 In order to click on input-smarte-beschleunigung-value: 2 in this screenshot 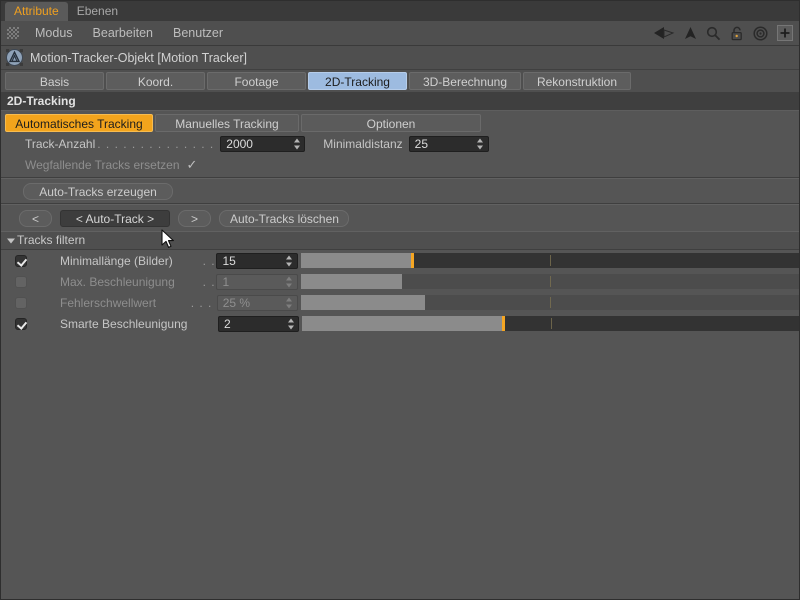, I will do `click(227, 323)`.